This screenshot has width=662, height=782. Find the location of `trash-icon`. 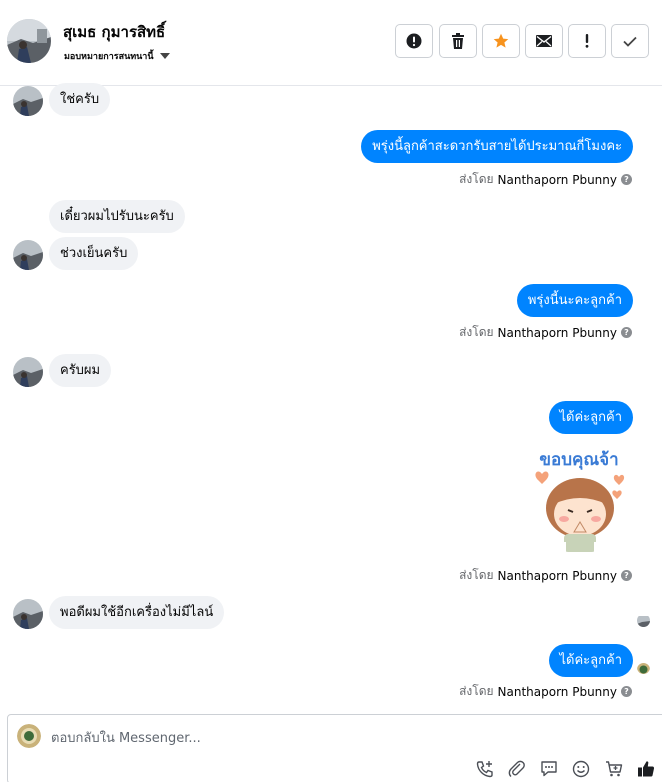

trash-icon is located at coordinates (458, 41).